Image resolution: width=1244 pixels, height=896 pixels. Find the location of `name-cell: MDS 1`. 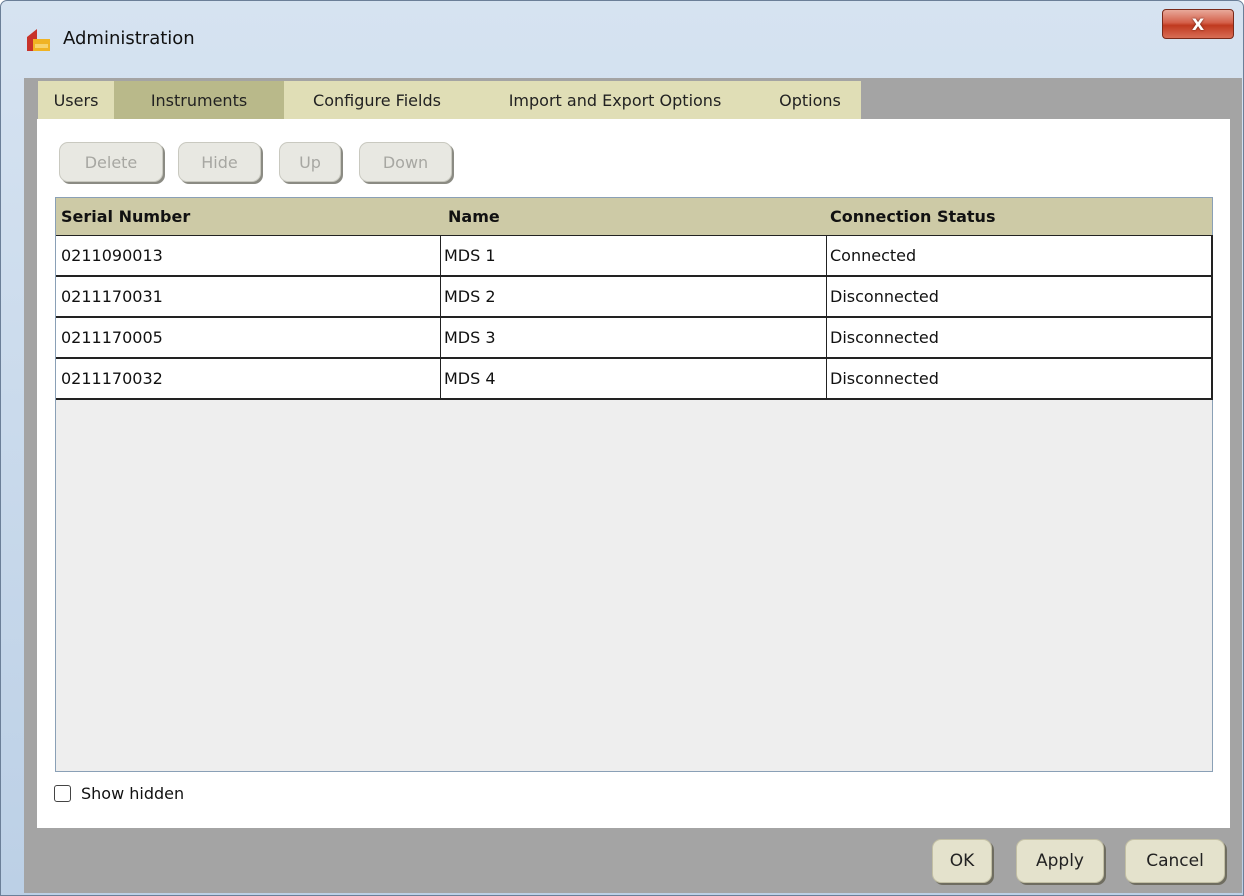

name-cell: MDS 1 is located at coordinates (468, 255).